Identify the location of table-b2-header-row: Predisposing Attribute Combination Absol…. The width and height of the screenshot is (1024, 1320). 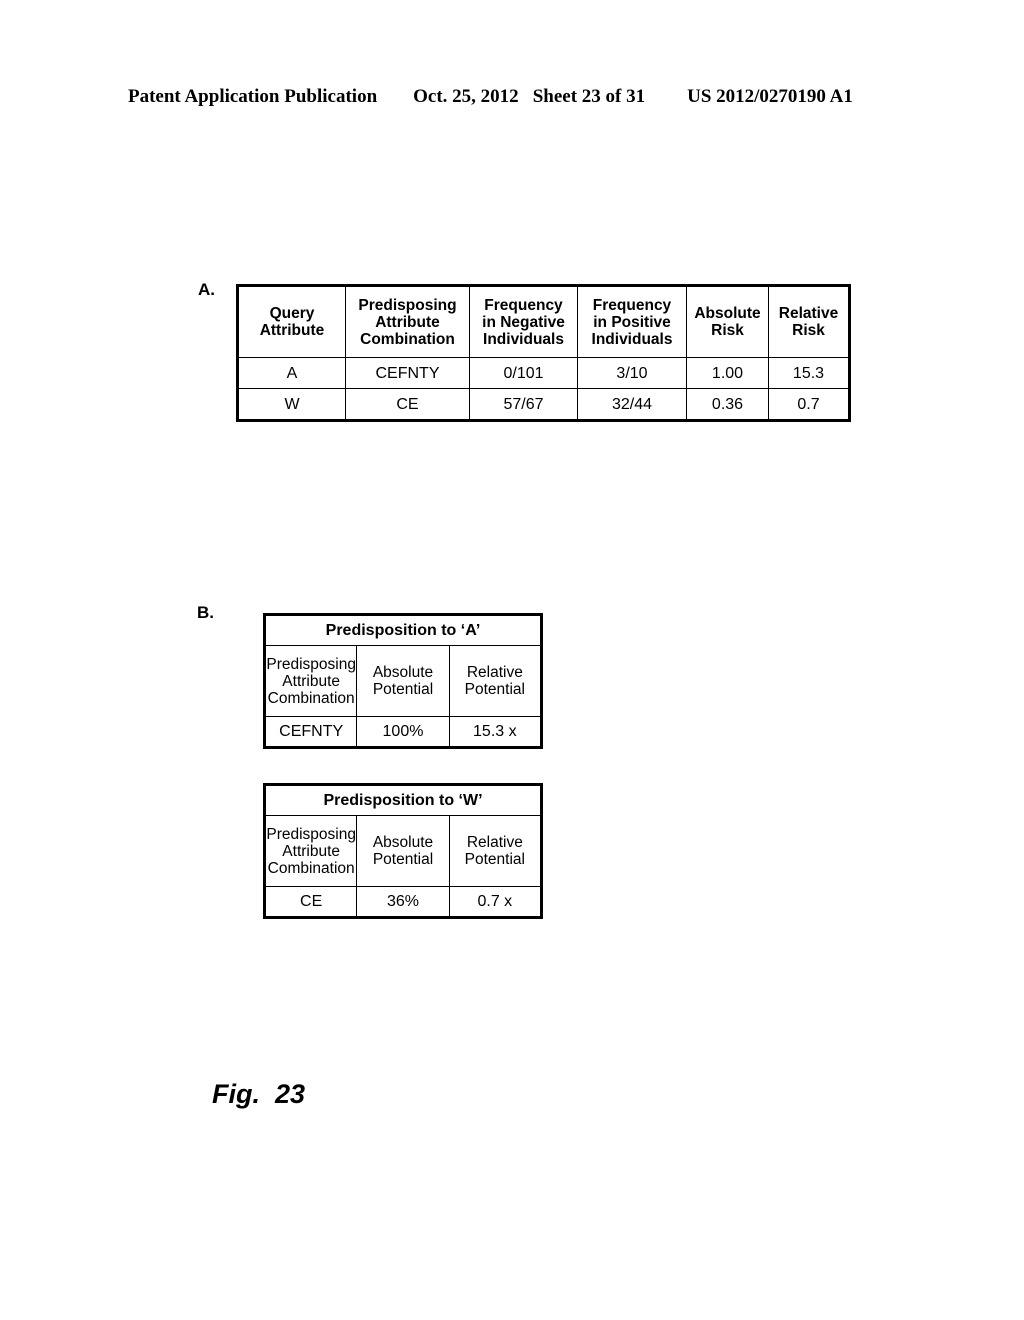
(403, 851).